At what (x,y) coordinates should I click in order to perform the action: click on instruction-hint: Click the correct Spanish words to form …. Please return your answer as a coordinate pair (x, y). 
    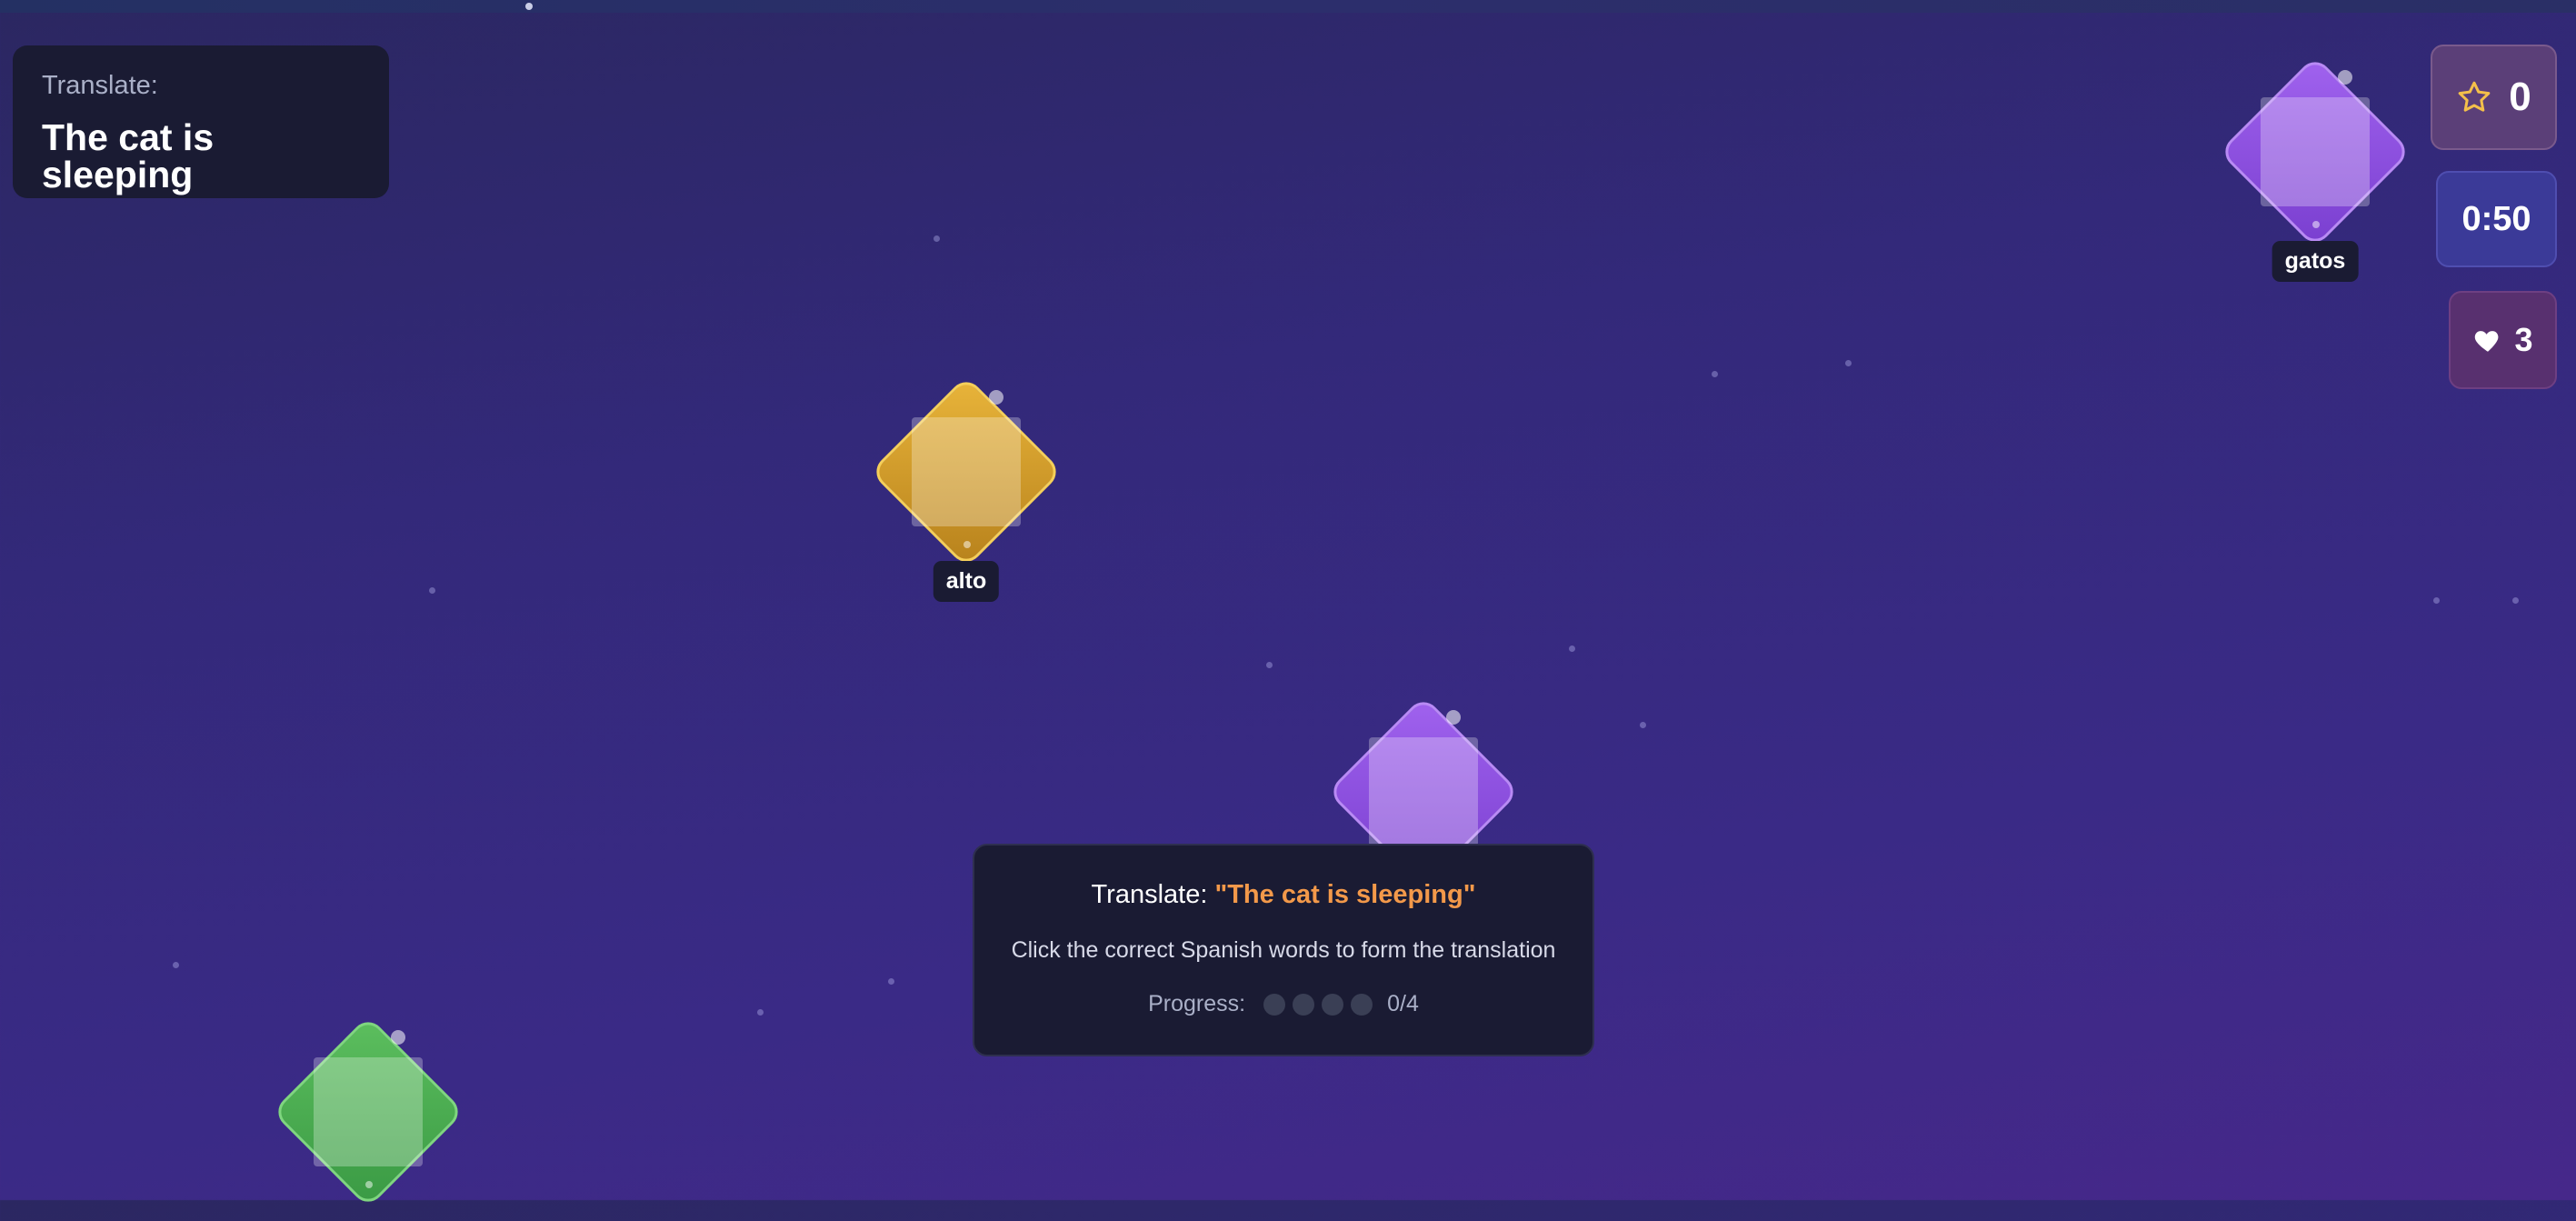
    Looking at the image, I should click on (1283, 950).